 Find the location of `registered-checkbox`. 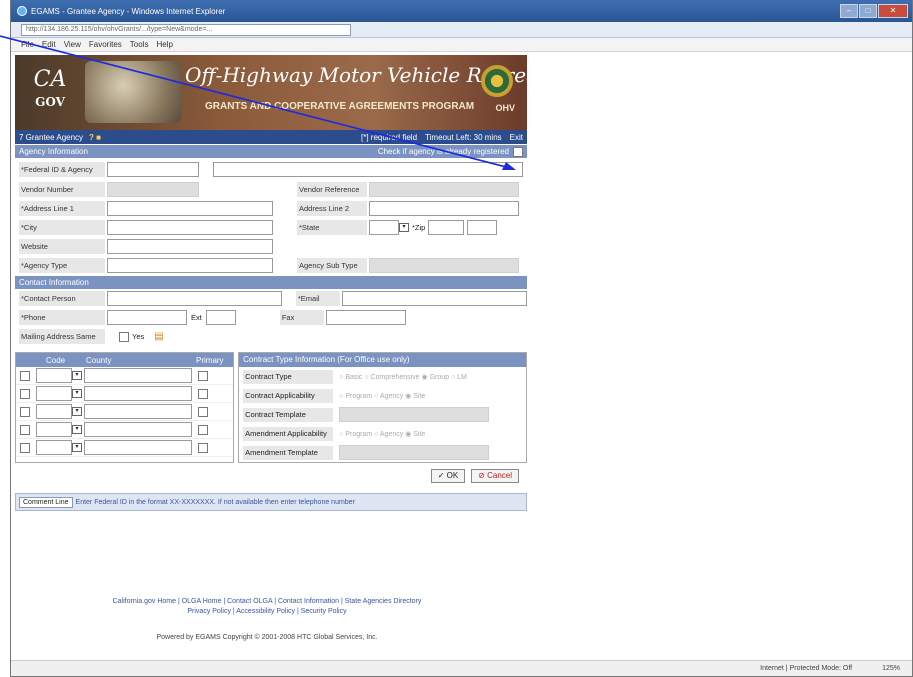

registered-checkbox is located at coordinates (518, 151).